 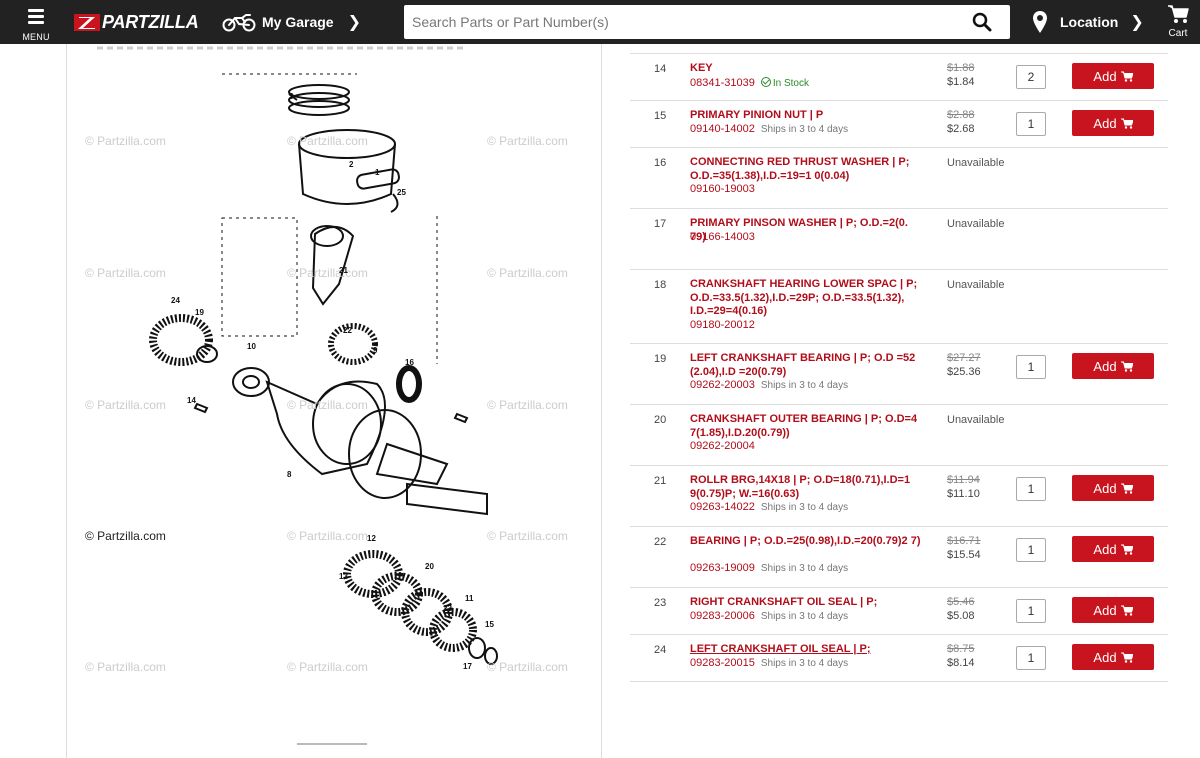 What do you see at coordinates (722, 616) in the screenshot?
I see `part-number: 09283-20006` at bounding box center [722, 616].